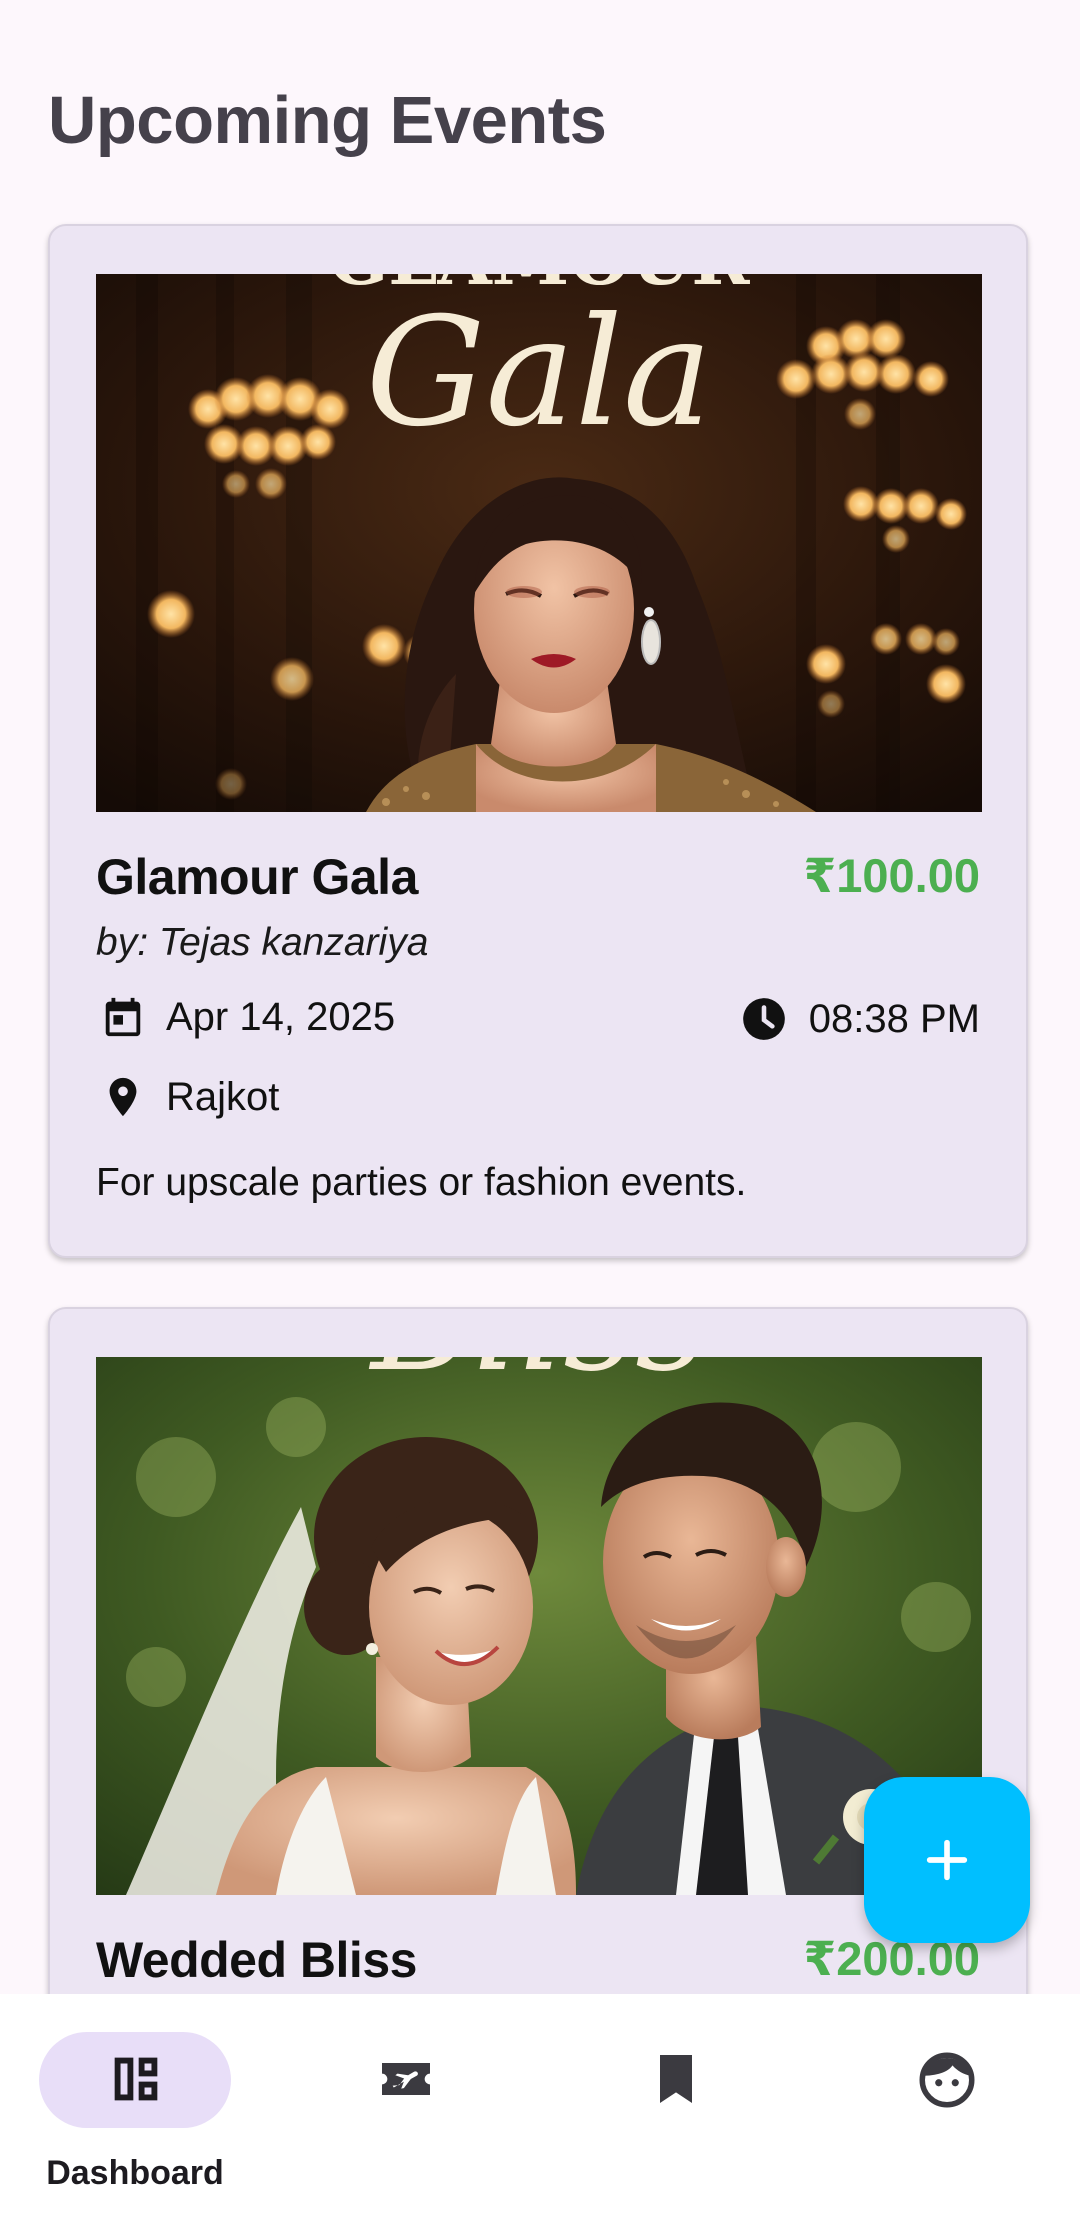  I want to click on page-title: Upcoming Events, so click(327, 120).